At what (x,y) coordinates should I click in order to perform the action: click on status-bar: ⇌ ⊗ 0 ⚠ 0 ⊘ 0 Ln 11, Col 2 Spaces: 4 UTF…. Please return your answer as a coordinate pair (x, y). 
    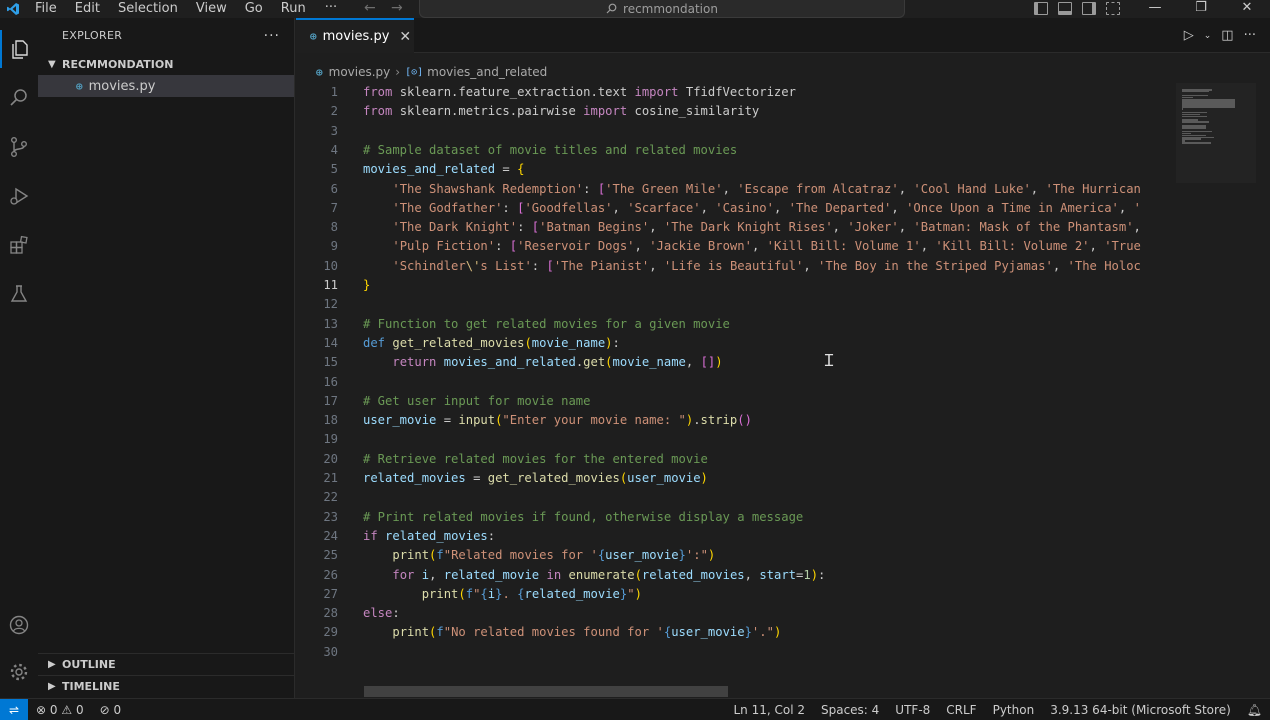
    Looking at the image, I should click on (635, 709).